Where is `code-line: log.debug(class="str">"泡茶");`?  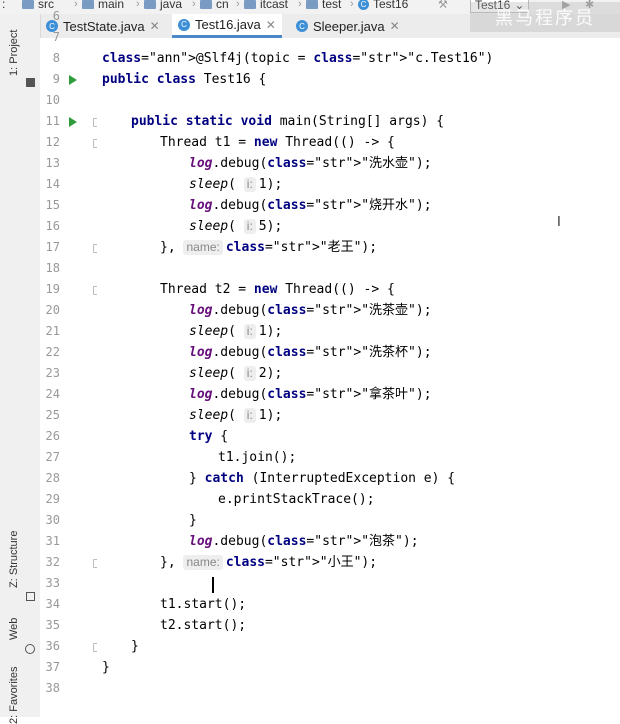 code-line: log.debug(class="str">"泡茶"); is located at coordinates (304, 541).